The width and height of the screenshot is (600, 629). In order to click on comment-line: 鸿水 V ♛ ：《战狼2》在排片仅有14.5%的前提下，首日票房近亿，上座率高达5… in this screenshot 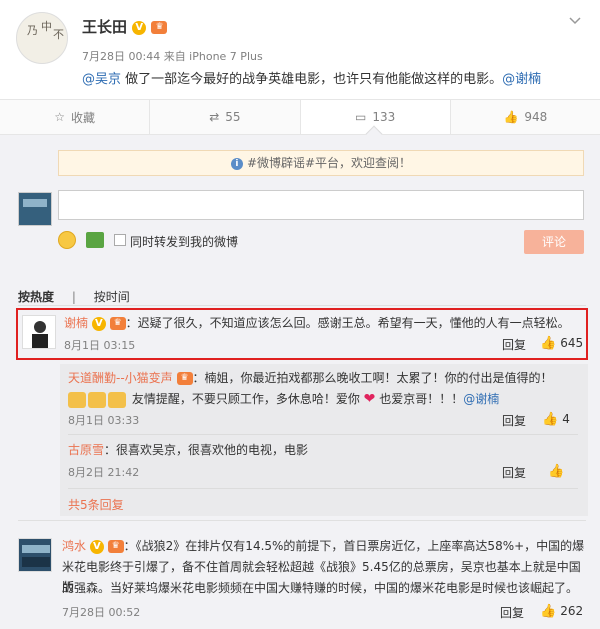, I will do `click(327, 546)`.